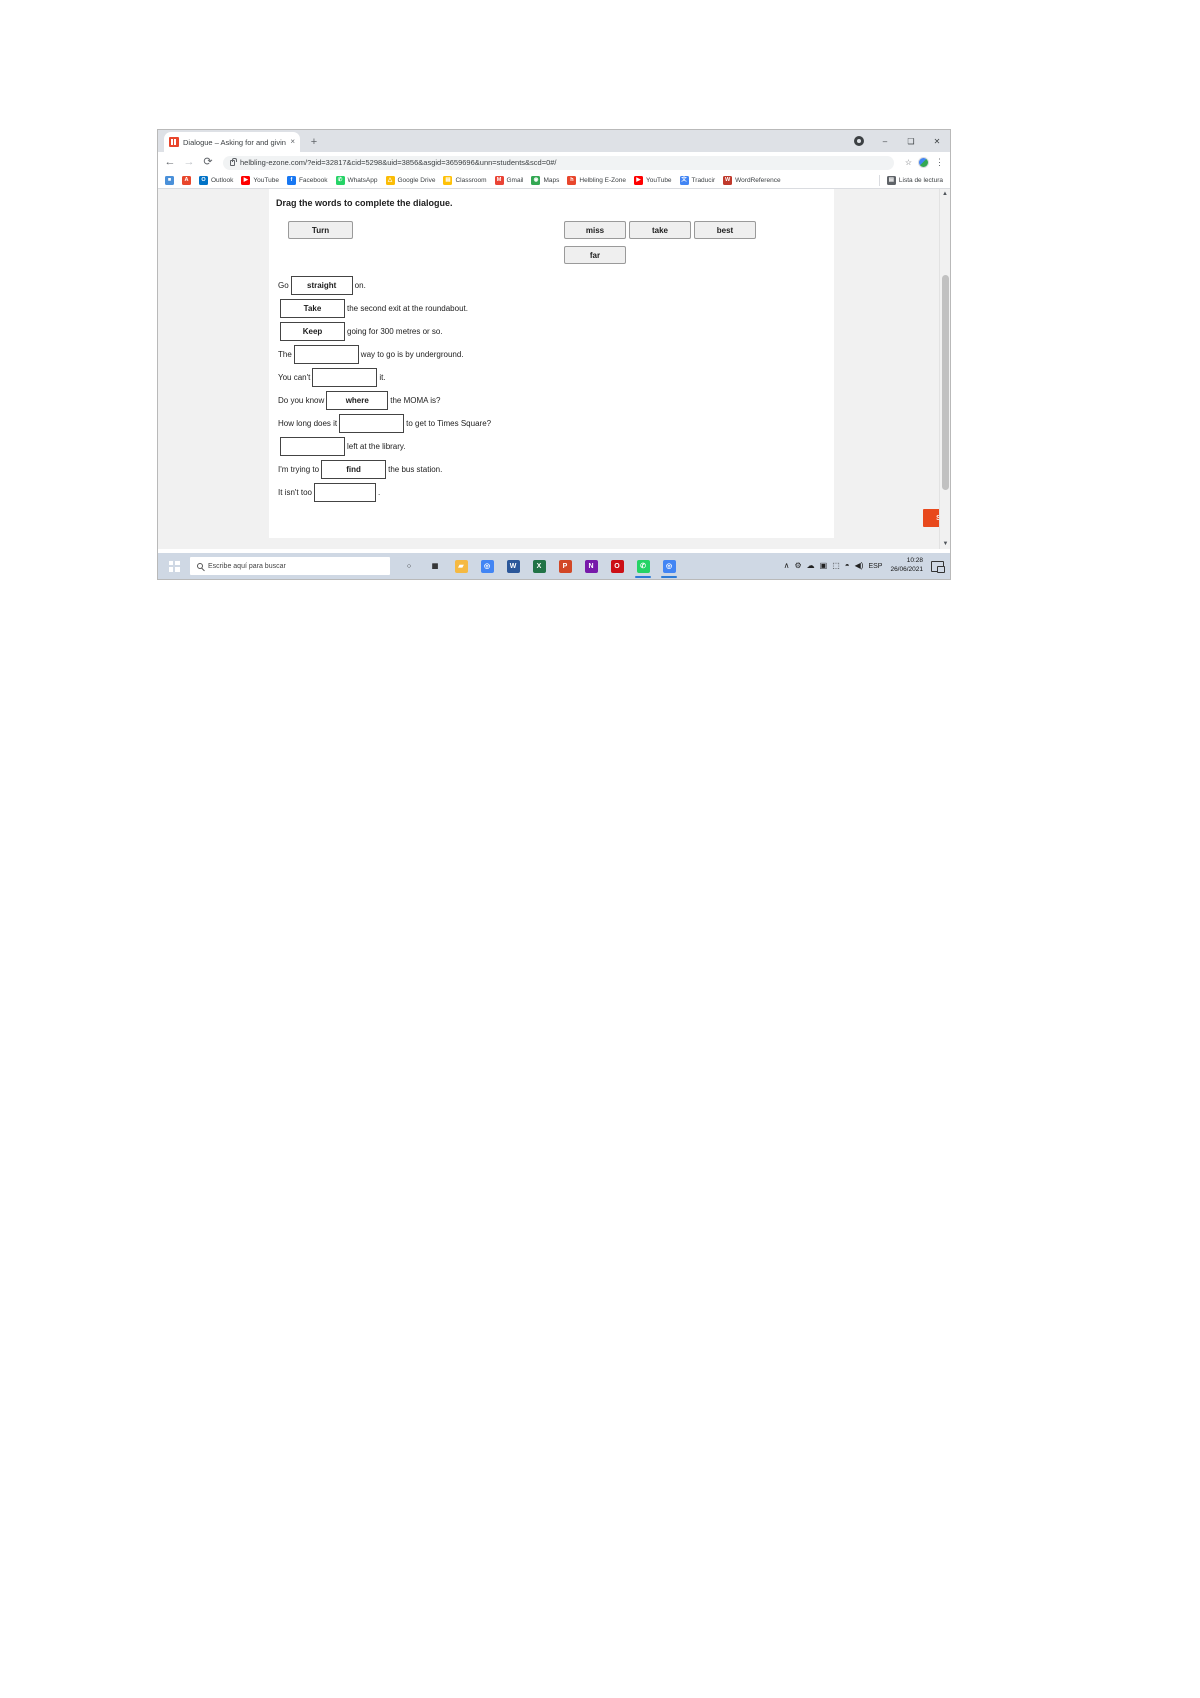 The height and width of the screenshot is (1698, 1200). I want to click on word-icon: W, so click(513, 566).